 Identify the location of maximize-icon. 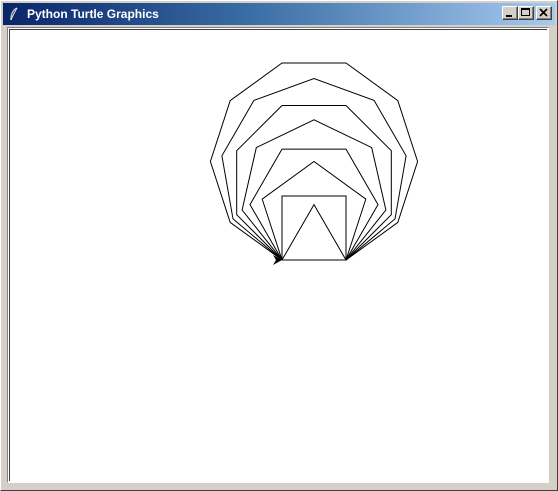
(525, 12).